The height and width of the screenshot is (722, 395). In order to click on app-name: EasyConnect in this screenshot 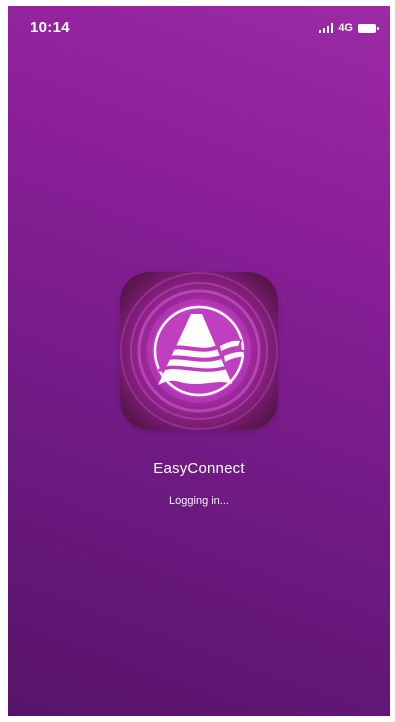, I will do `click(199, 468)`.